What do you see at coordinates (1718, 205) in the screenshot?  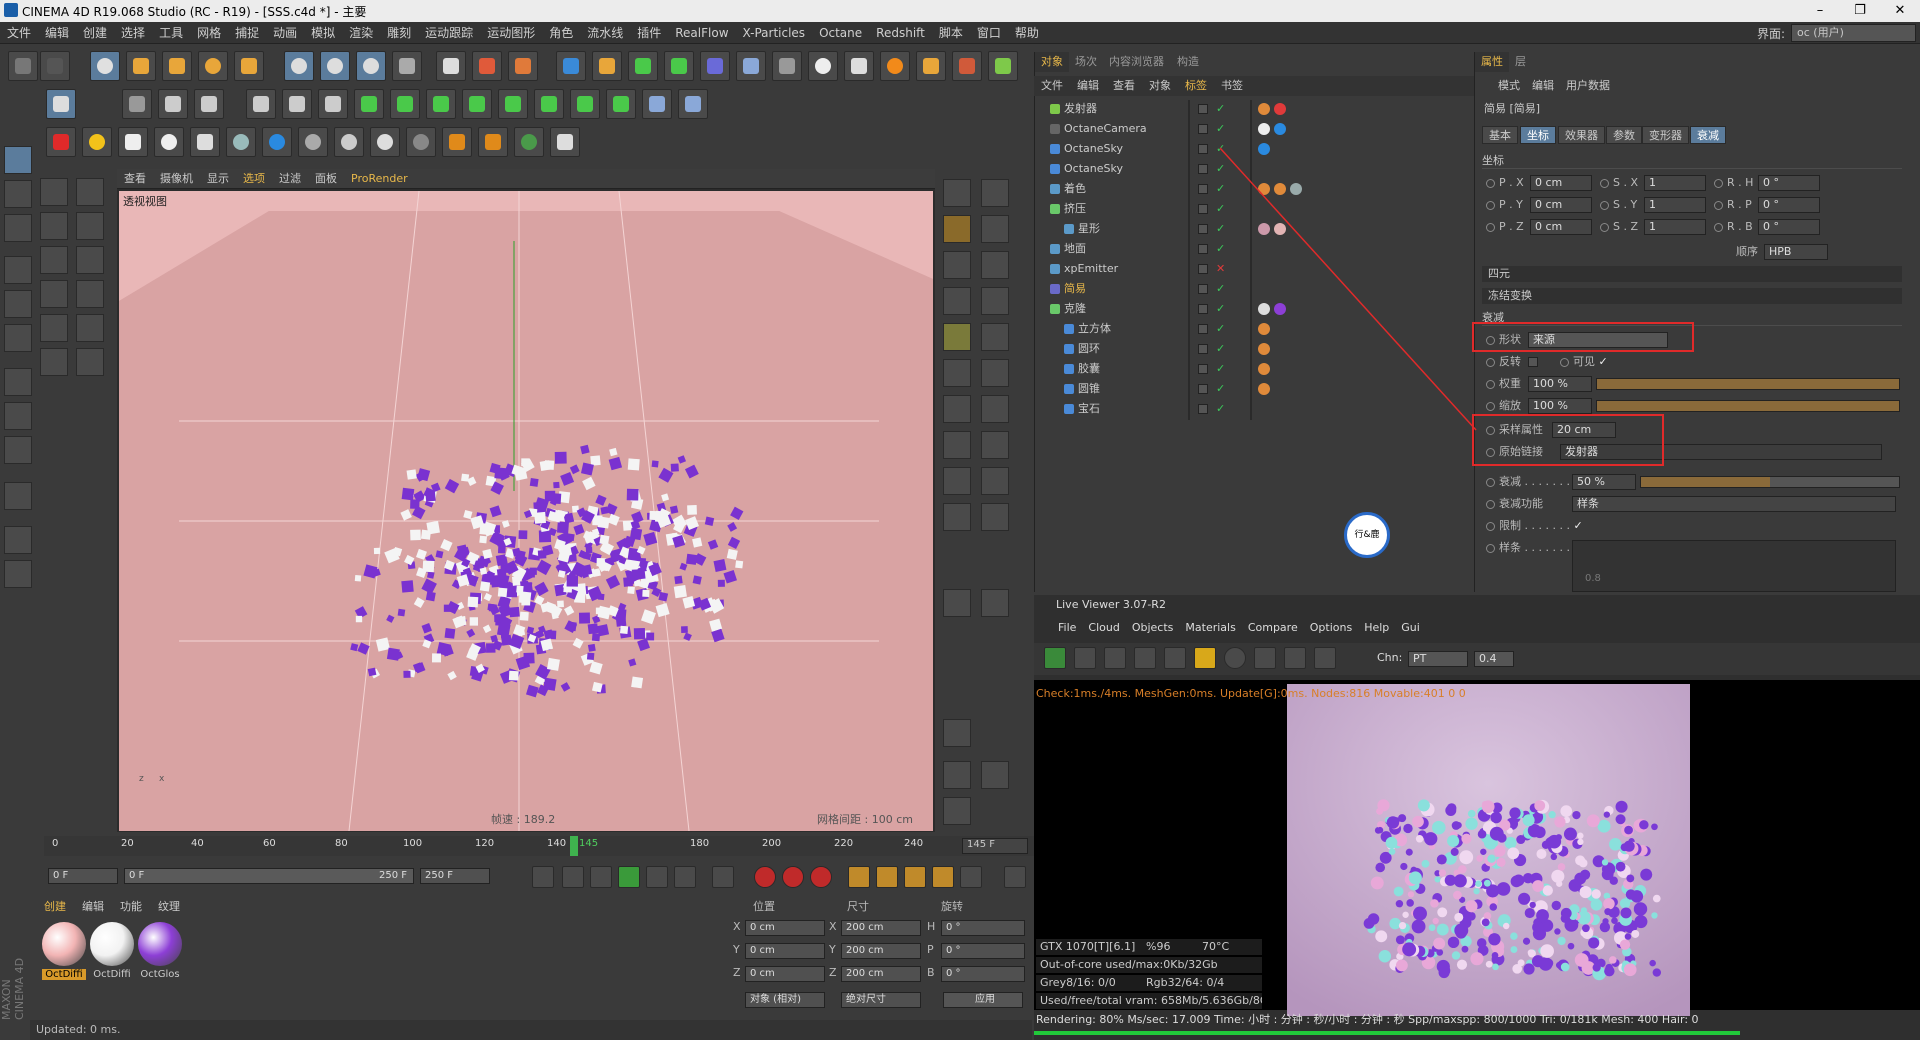 I see `coord-field-radio` at bounding box center [1718, 205].